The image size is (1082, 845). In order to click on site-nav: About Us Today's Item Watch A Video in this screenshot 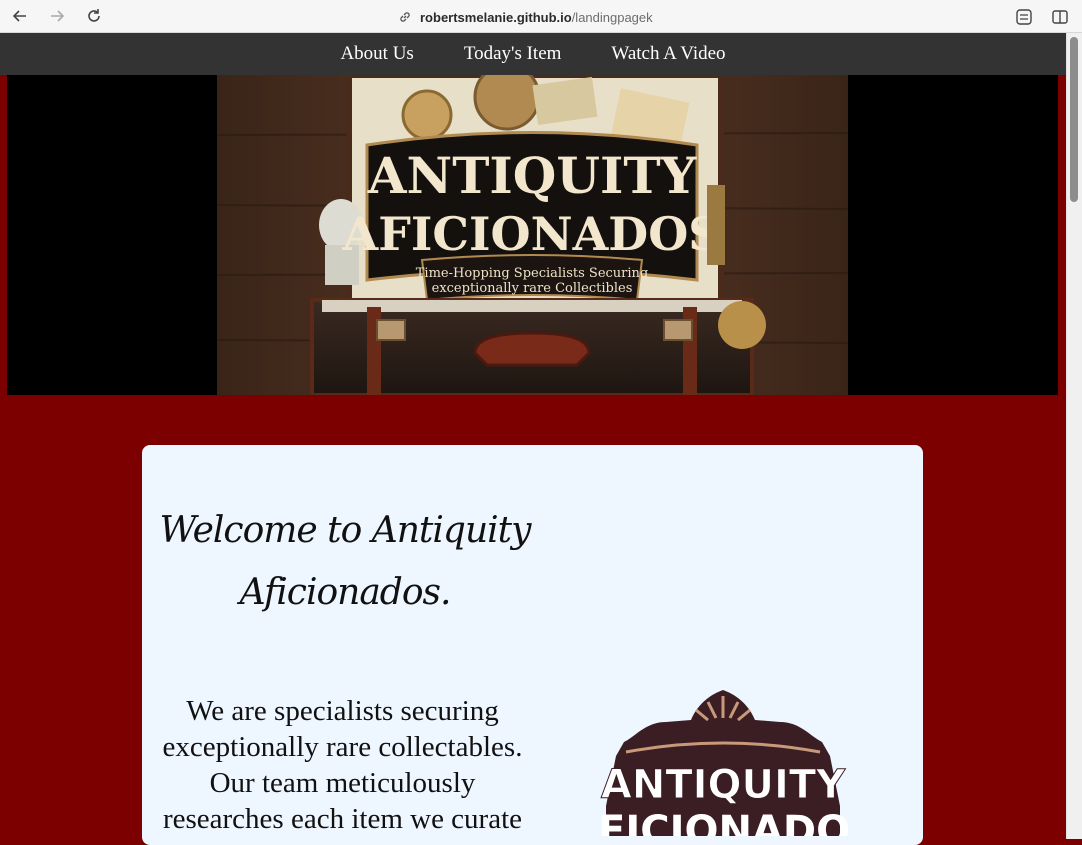, I will do `click(533, 54)`.